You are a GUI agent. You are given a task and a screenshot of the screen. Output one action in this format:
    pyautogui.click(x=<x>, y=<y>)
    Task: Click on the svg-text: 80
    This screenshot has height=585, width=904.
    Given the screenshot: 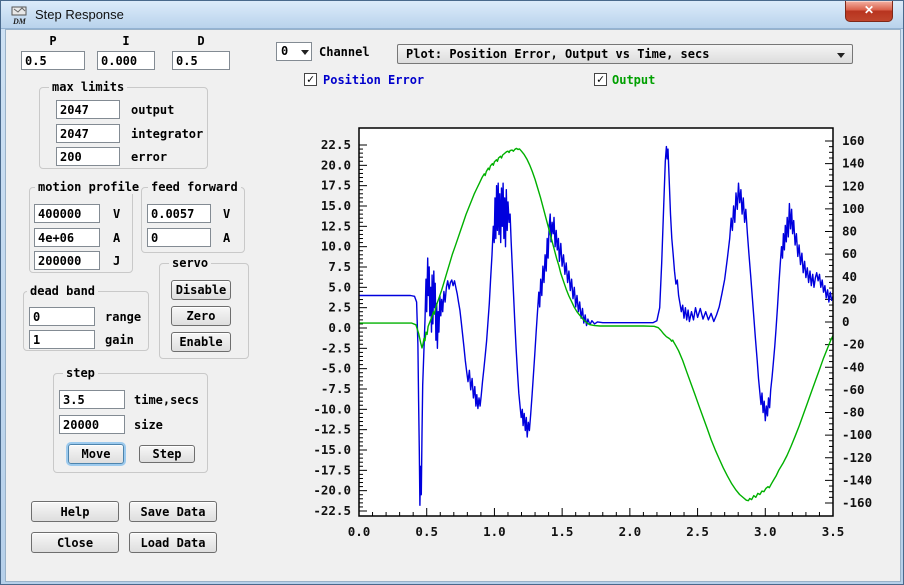 What is the action you would take?
    pyautogui.click(x=849, y=231)
    